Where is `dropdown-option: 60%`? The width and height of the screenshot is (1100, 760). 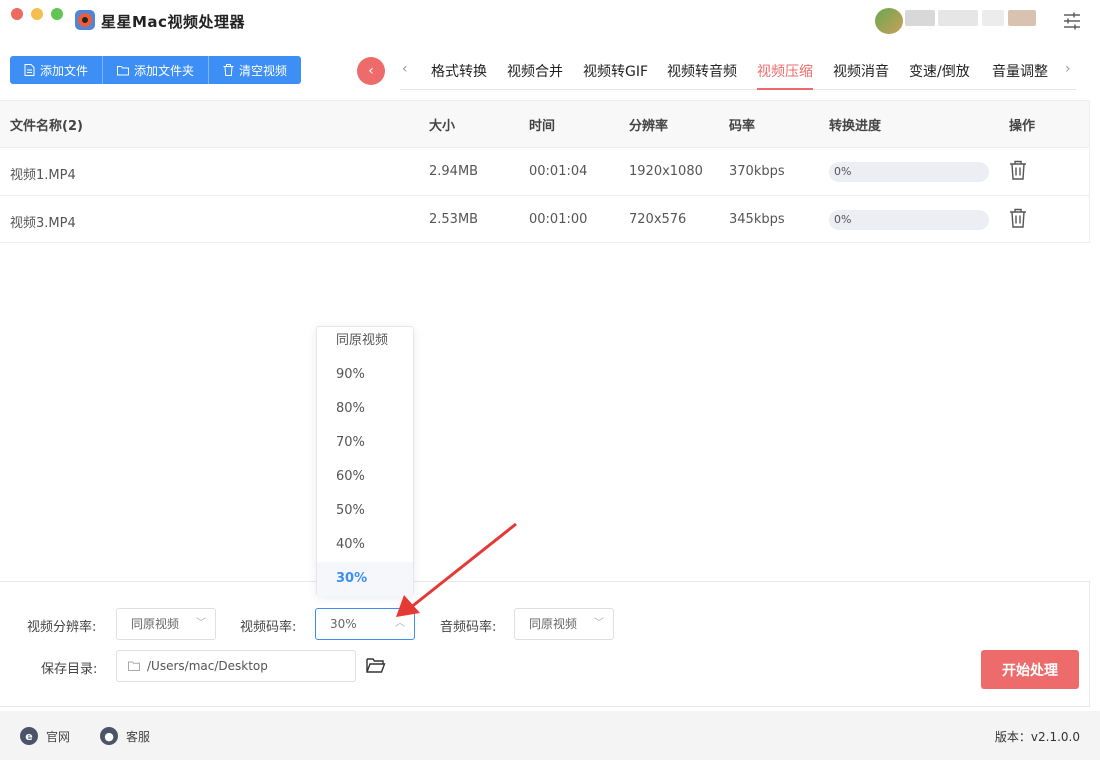
dropdown-option: 60% is located at coordinates (365, 477).